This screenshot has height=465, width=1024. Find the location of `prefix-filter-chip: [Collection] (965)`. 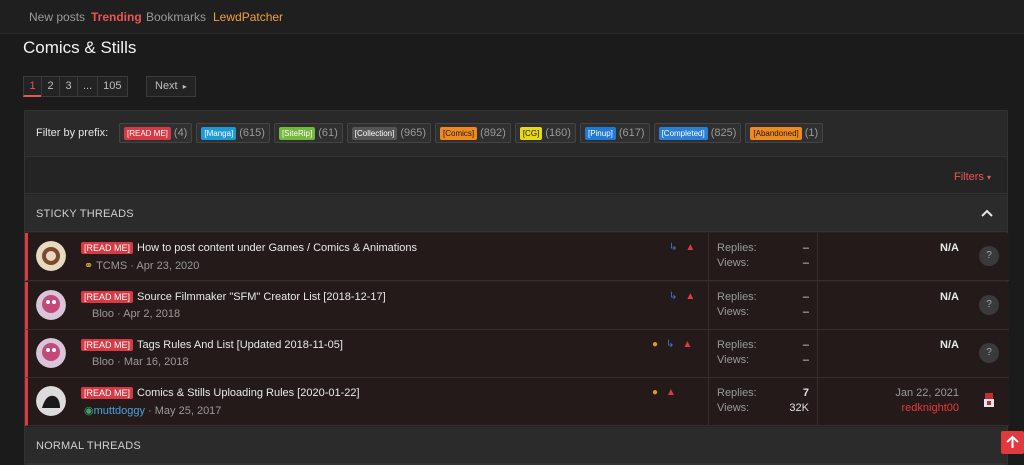

prefix-filter-chip: [Collection] (965) is located at coordinates (389, 133).